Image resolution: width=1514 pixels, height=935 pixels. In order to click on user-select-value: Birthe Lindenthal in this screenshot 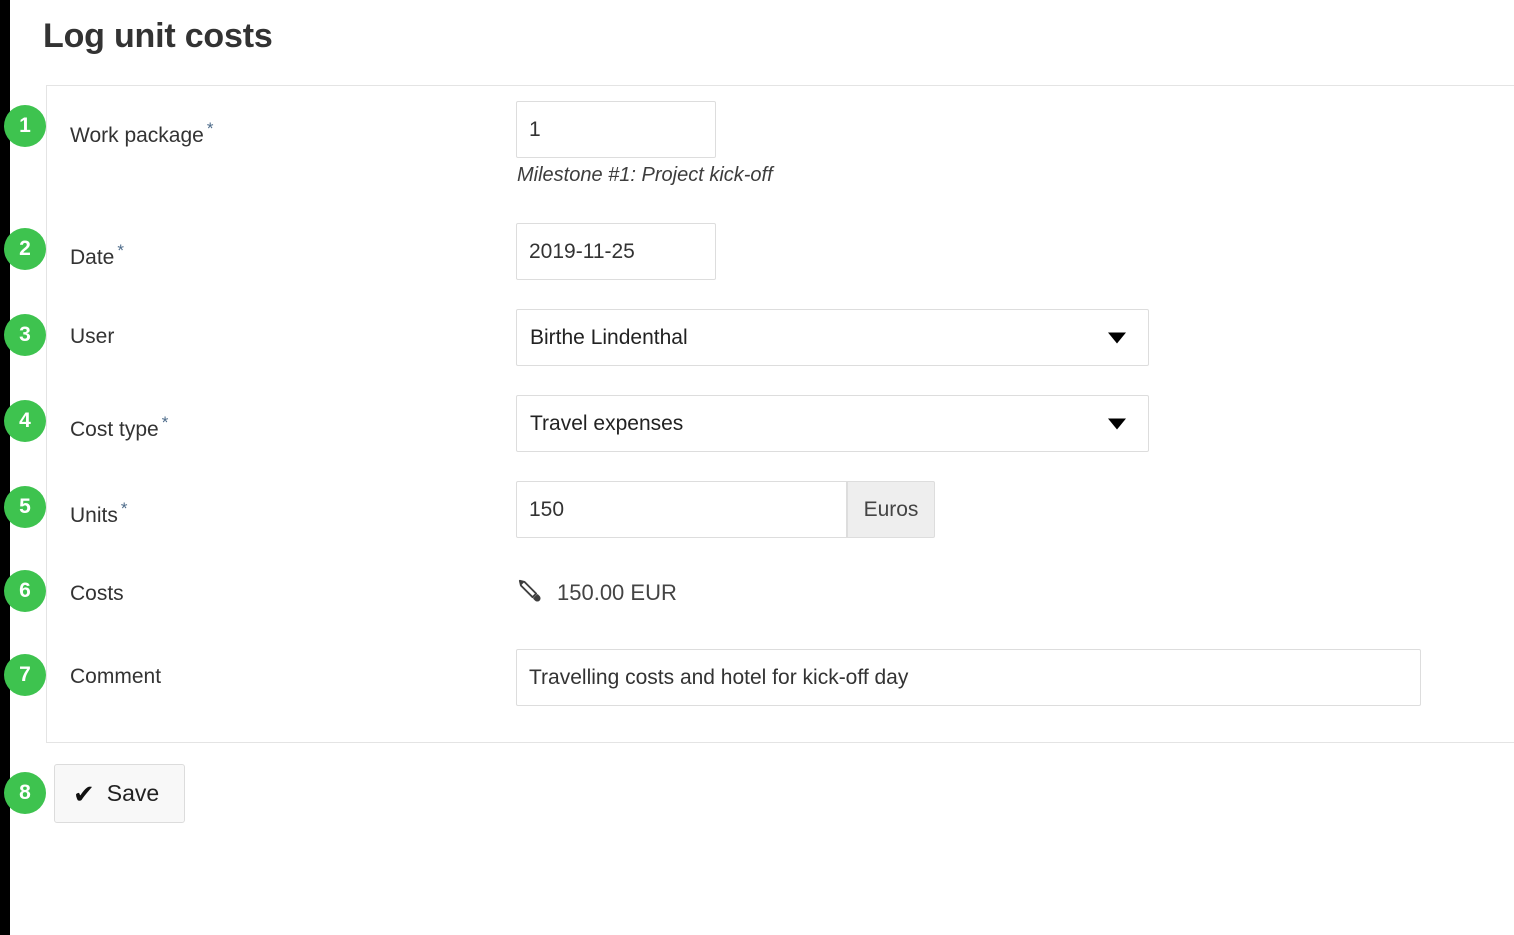, I will do `click(609, 337)`.